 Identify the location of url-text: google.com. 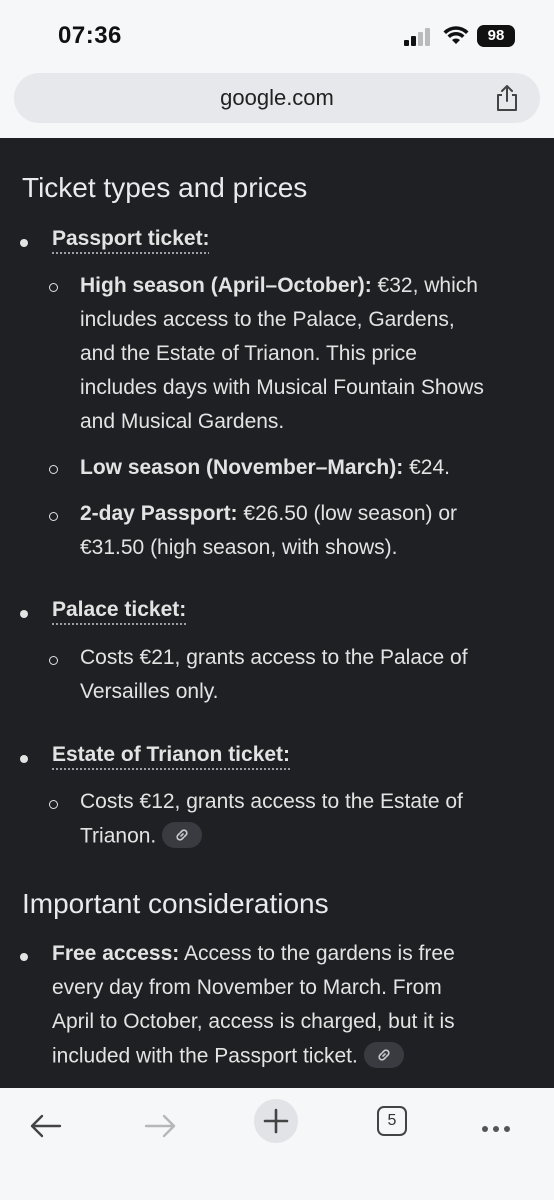
(277, 98).